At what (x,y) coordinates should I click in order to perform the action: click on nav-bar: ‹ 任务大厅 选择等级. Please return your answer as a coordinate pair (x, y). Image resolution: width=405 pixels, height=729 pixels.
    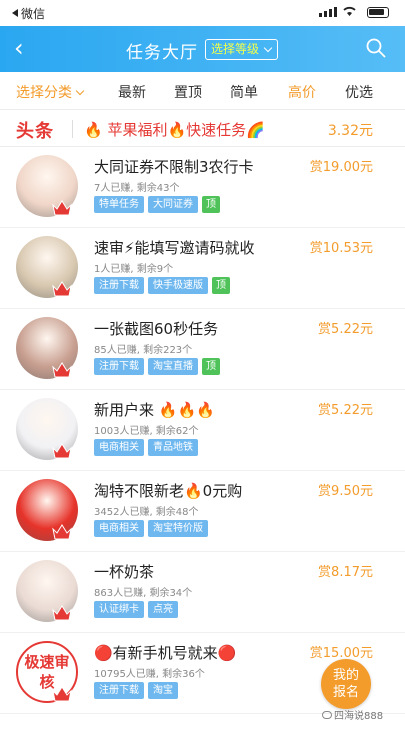
    Looking at the image, I should click on (202, 49).